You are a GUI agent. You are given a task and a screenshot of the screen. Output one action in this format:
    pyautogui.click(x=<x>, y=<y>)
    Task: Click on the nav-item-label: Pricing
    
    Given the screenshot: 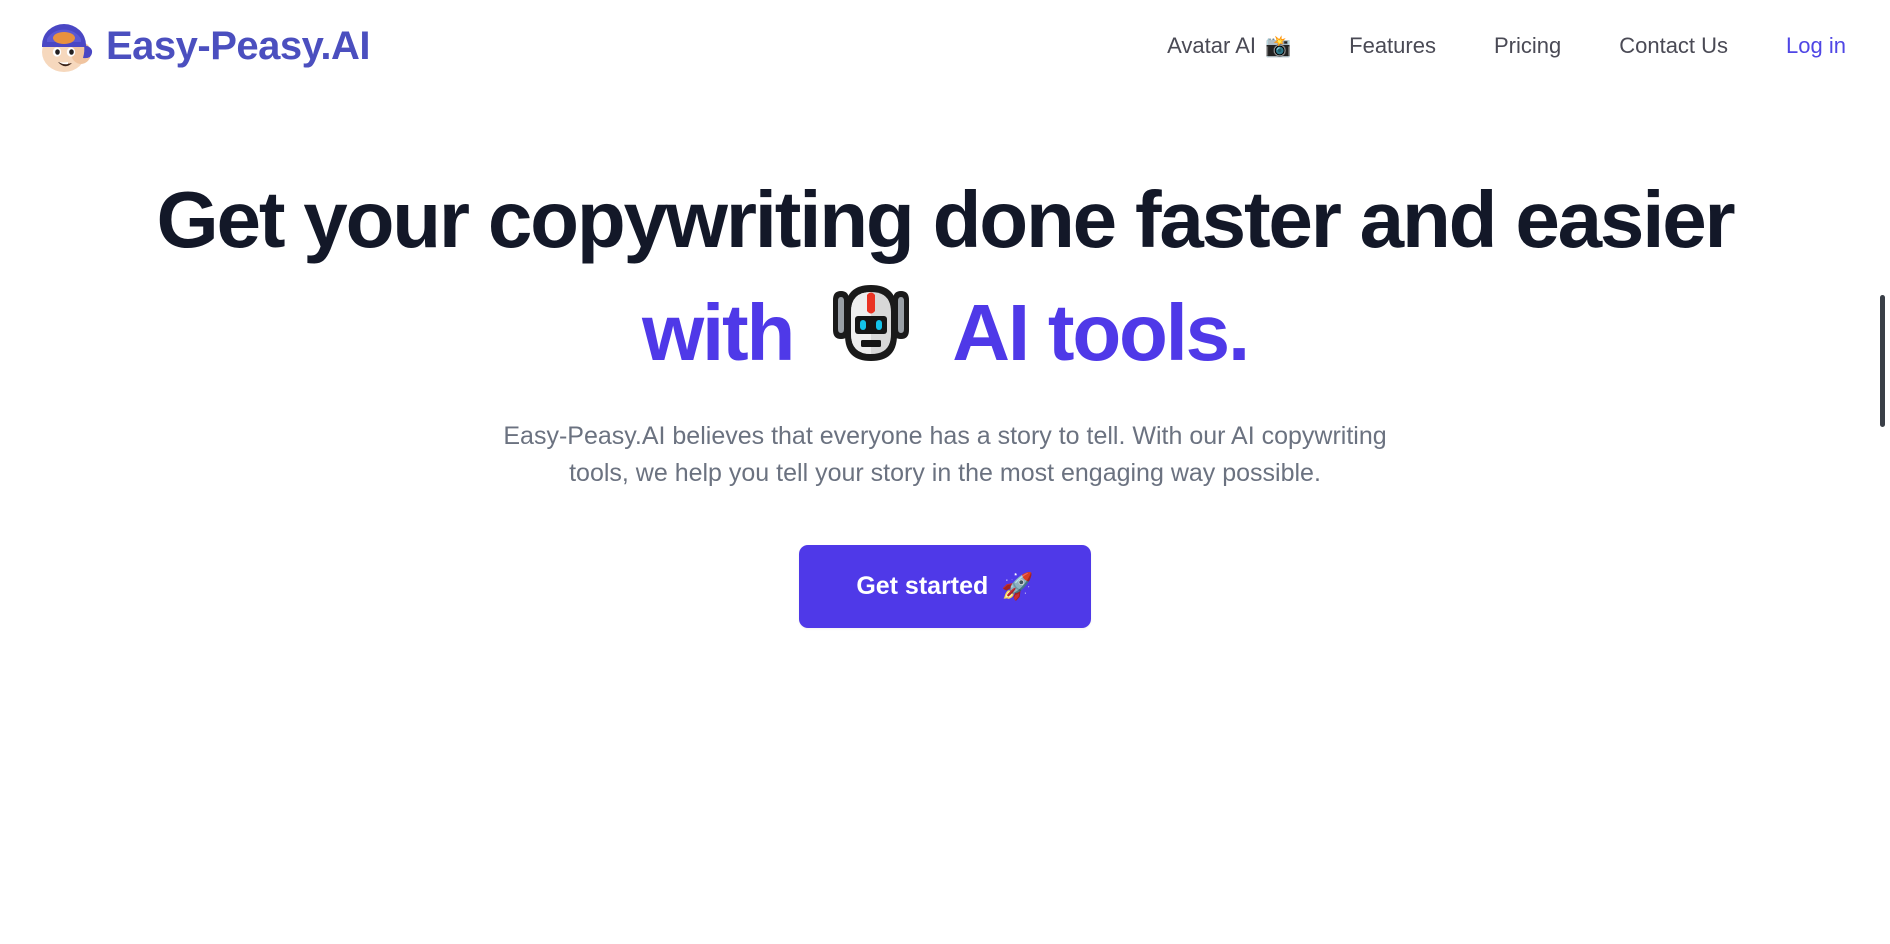 What is the action you would take?
    pyautogui.click(x=1527, y=45)
    